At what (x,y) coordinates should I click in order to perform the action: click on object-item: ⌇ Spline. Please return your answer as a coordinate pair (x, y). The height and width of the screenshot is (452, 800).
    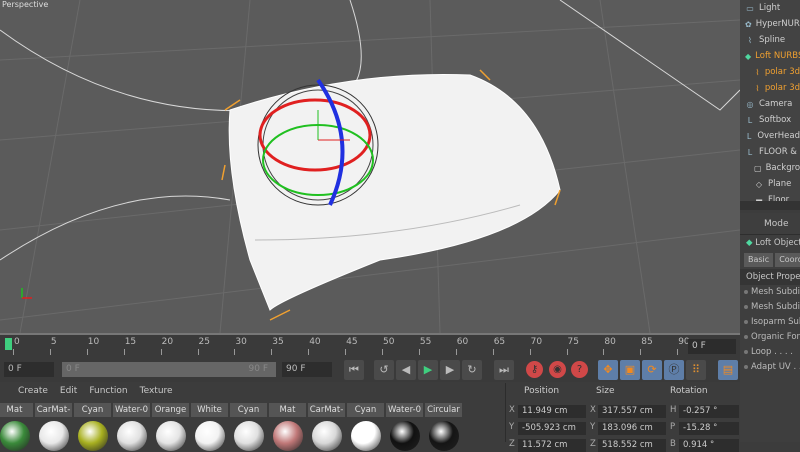
    Looking at the image, I should click on (770, 40).